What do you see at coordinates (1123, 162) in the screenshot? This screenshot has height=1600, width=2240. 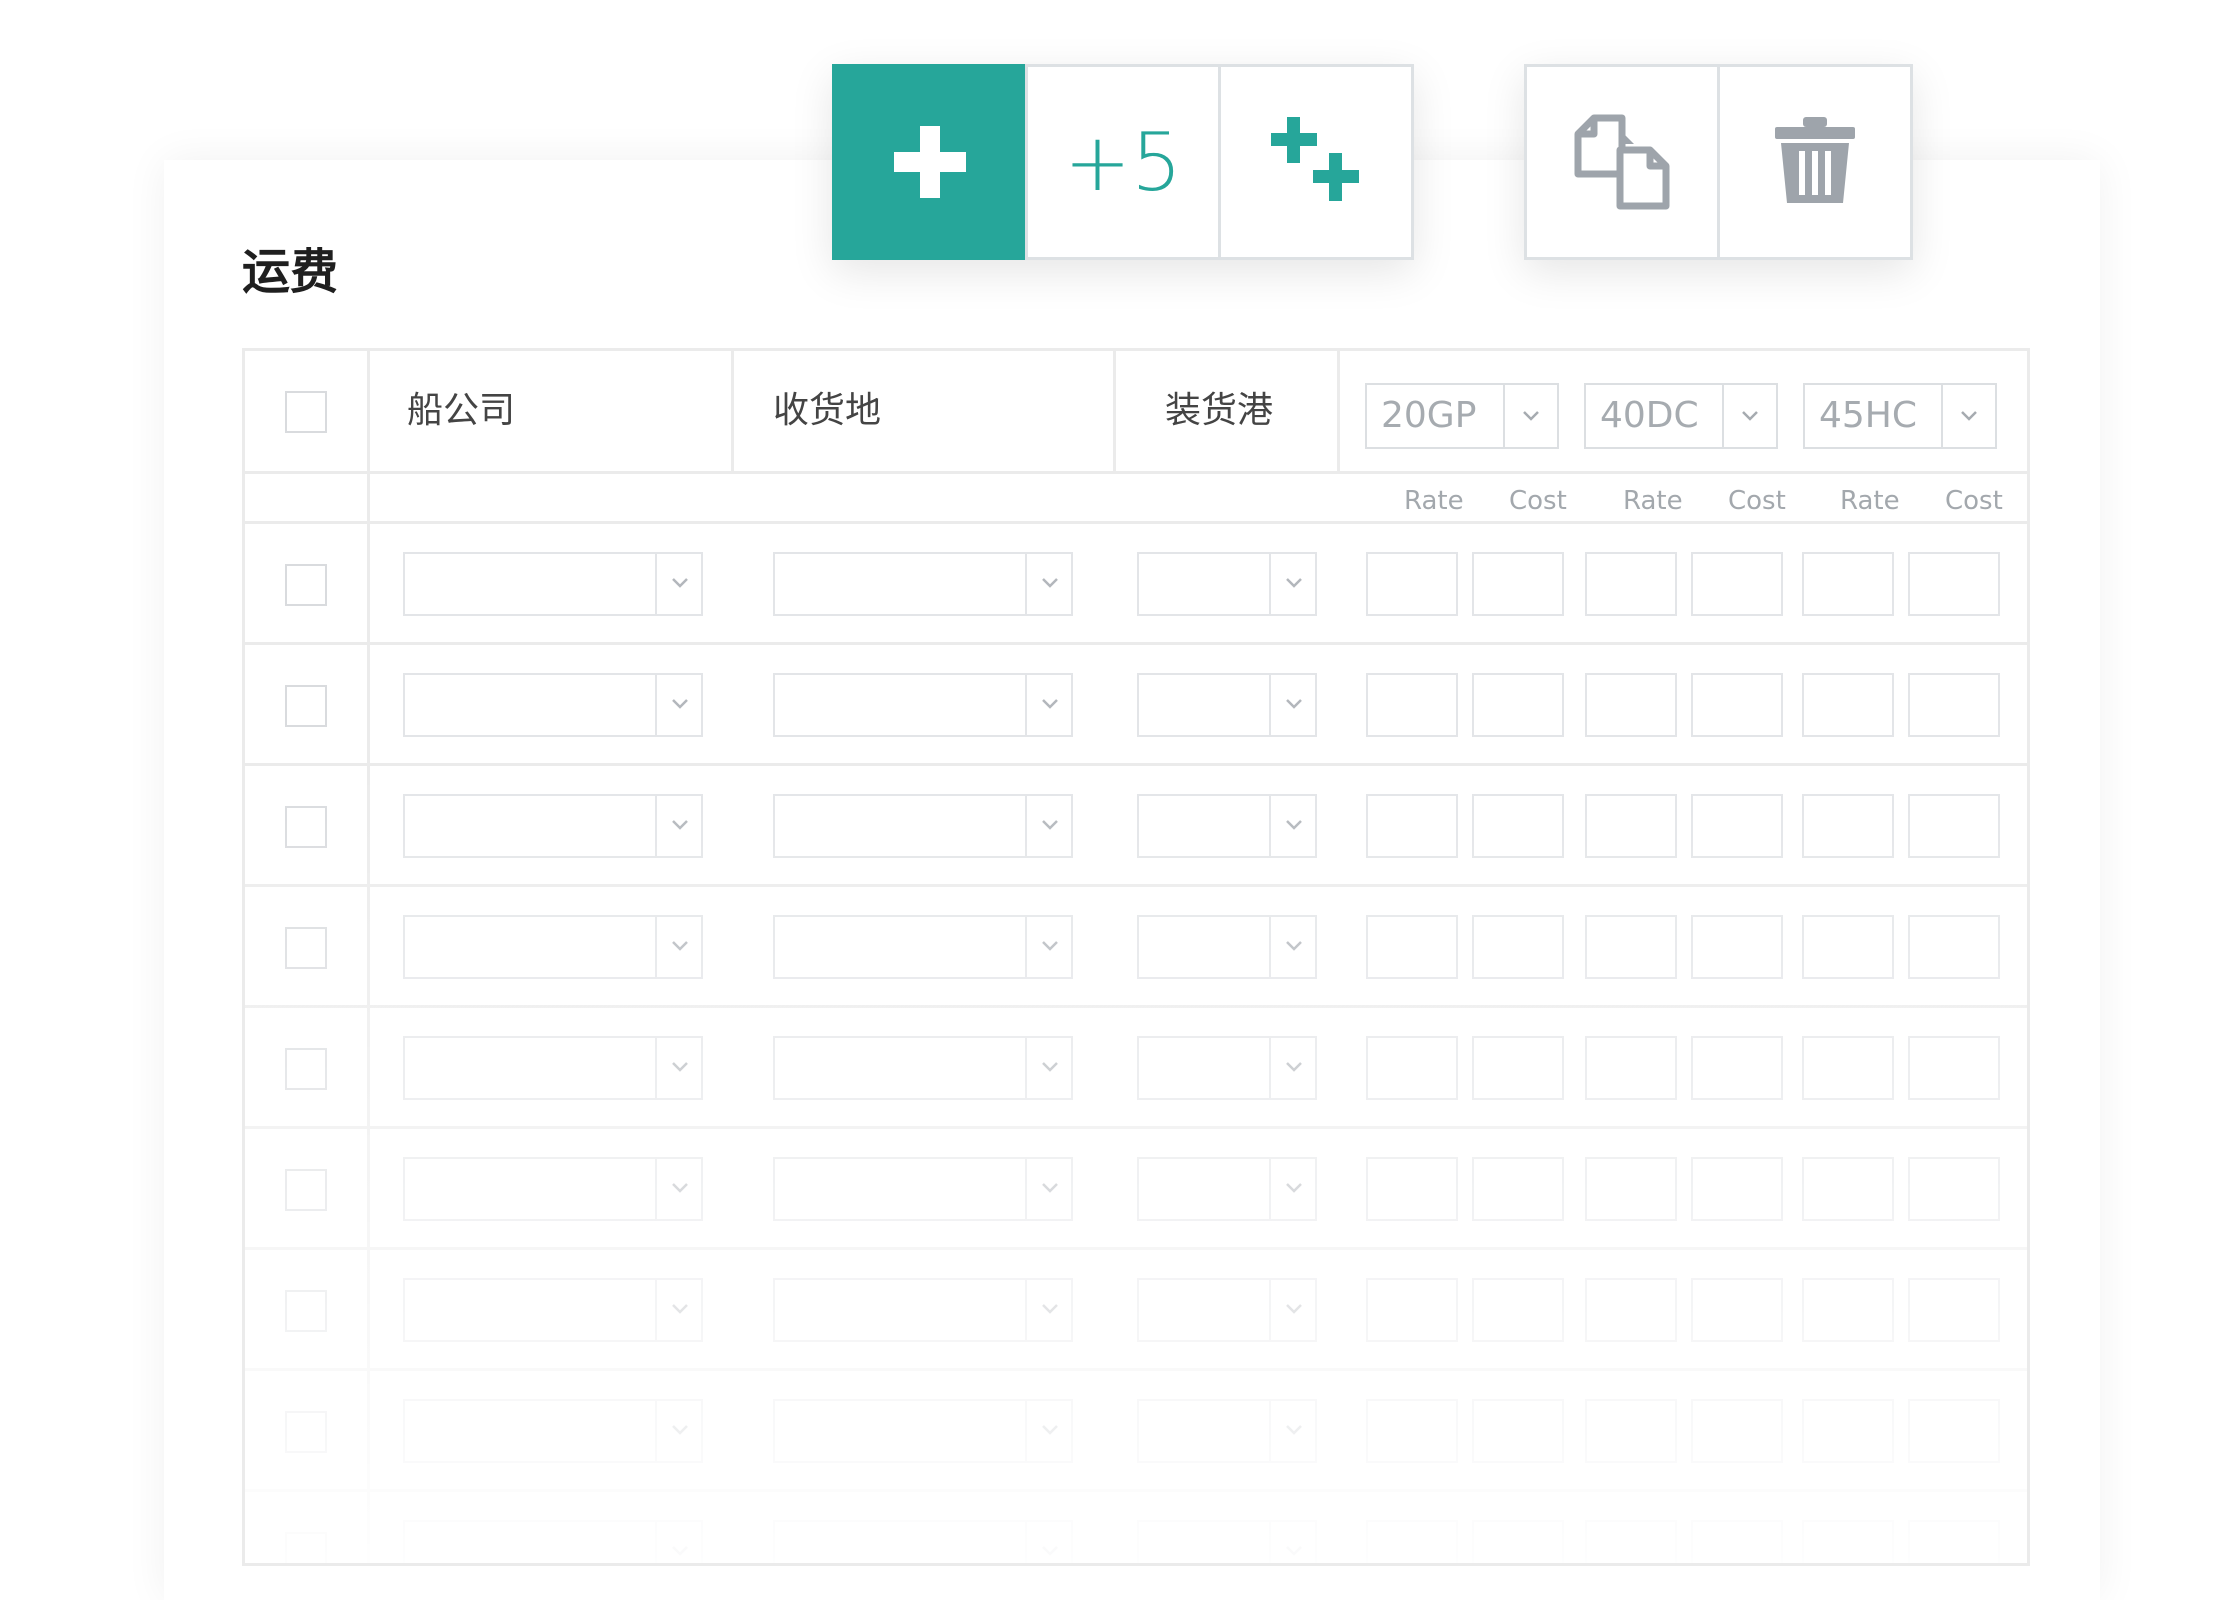 I see `add-five-rows-button: +5` at bounding box center [1123, 162].